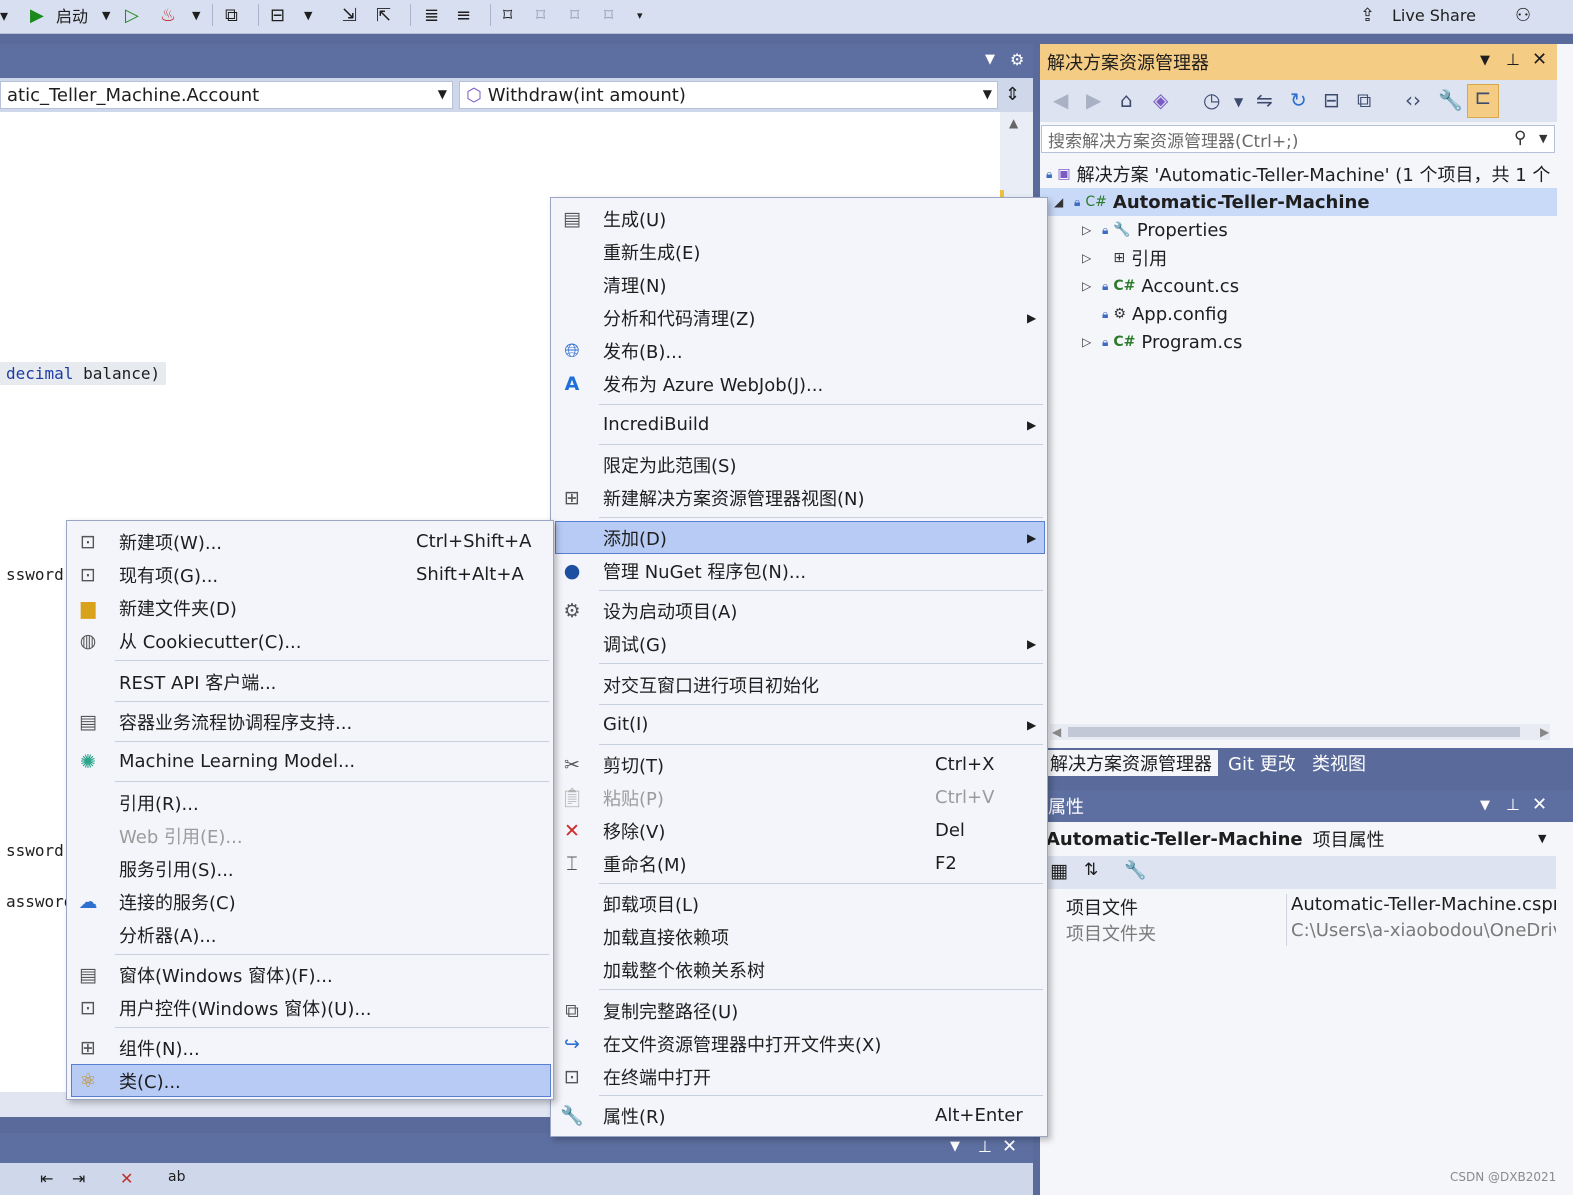 The image size is (1573, 1195). Describe the element at coordinates (310, 901) in the screenshot. I see `menu-item-connected-service: ☁ 连接的服务(C)` at that location.